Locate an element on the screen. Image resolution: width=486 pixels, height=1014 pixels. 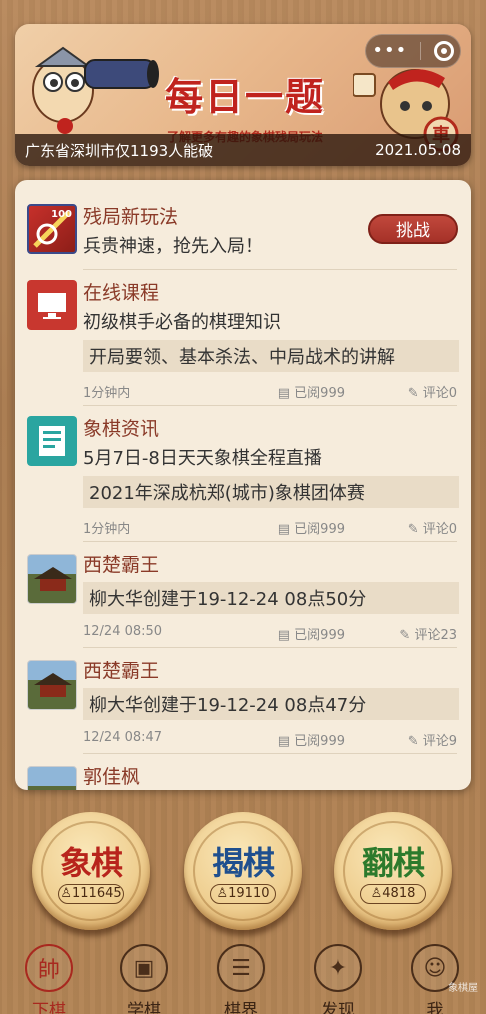
comment-count: ✎ 评论9 is located at coordinates (432, 739).